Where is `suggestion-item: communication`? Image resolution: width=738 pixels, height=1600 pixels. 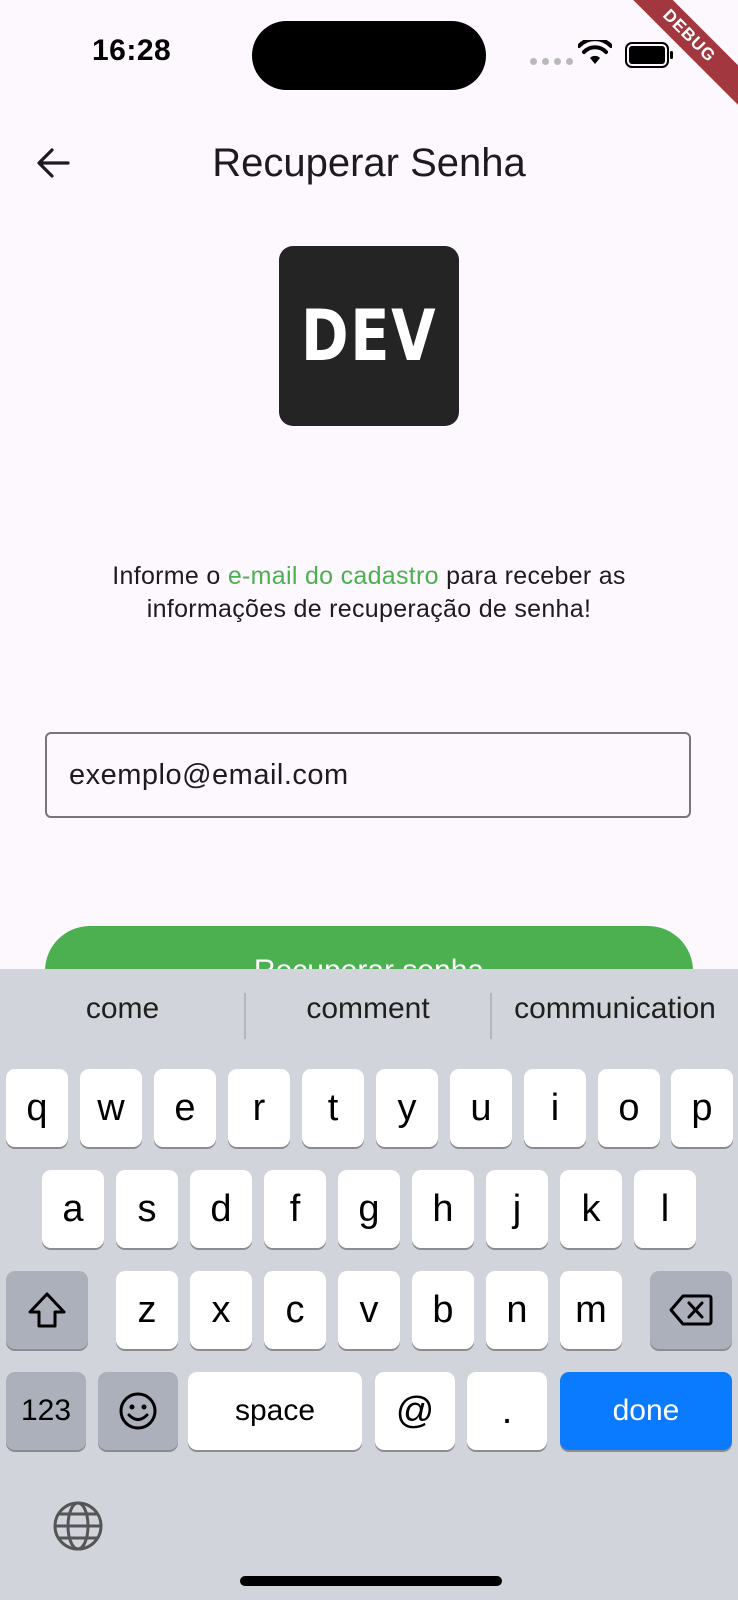 suggestion-item: communication is located at coordinates (615, 1009).